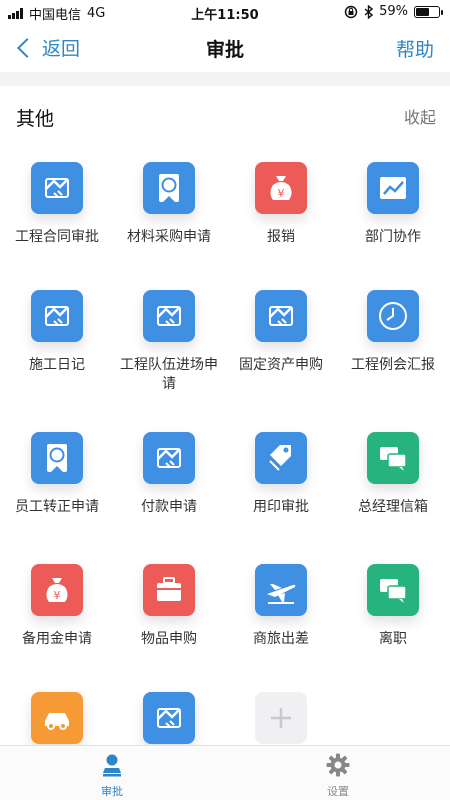 The width and height of the screenshot is (450, 800). I want to click on approval-item-label: 总经理信箱, so click(393, 507).